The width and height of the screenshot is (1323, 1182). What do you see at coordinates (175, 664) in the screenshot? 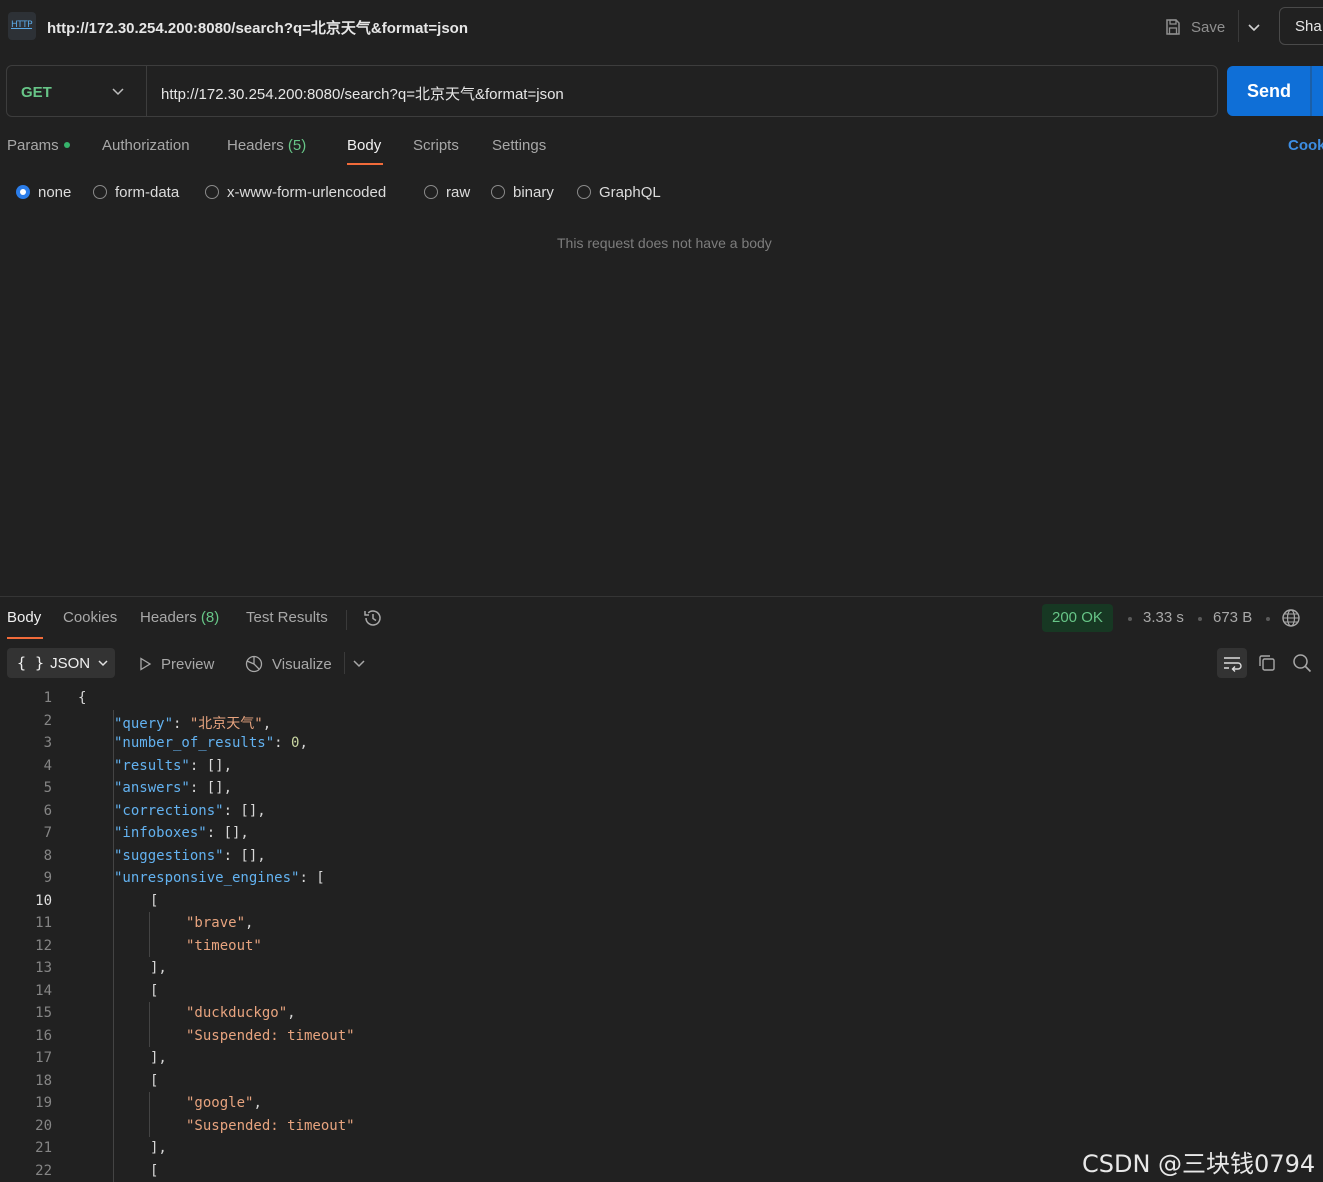
I see `preview-button: Preview` at bounding box center [175, 664].